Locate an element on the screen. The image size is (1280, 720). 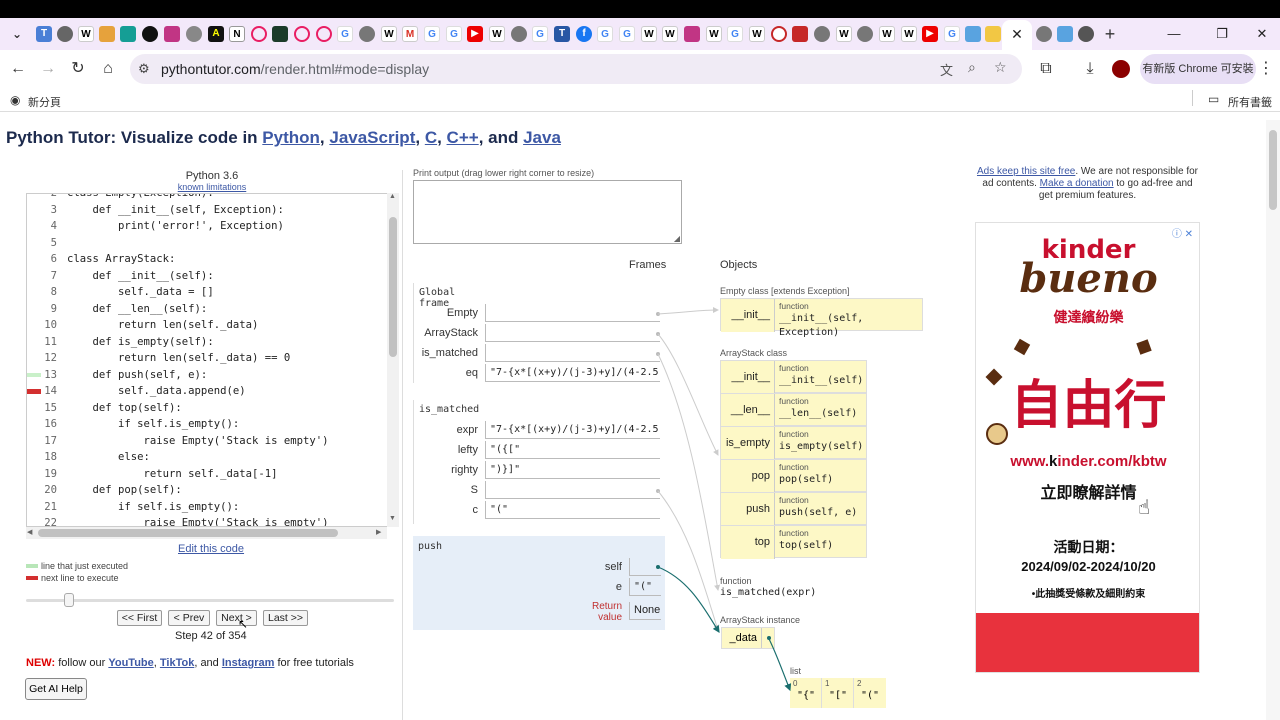
ad-date-label: 活動日期： is located at coordinates (1088, 547).